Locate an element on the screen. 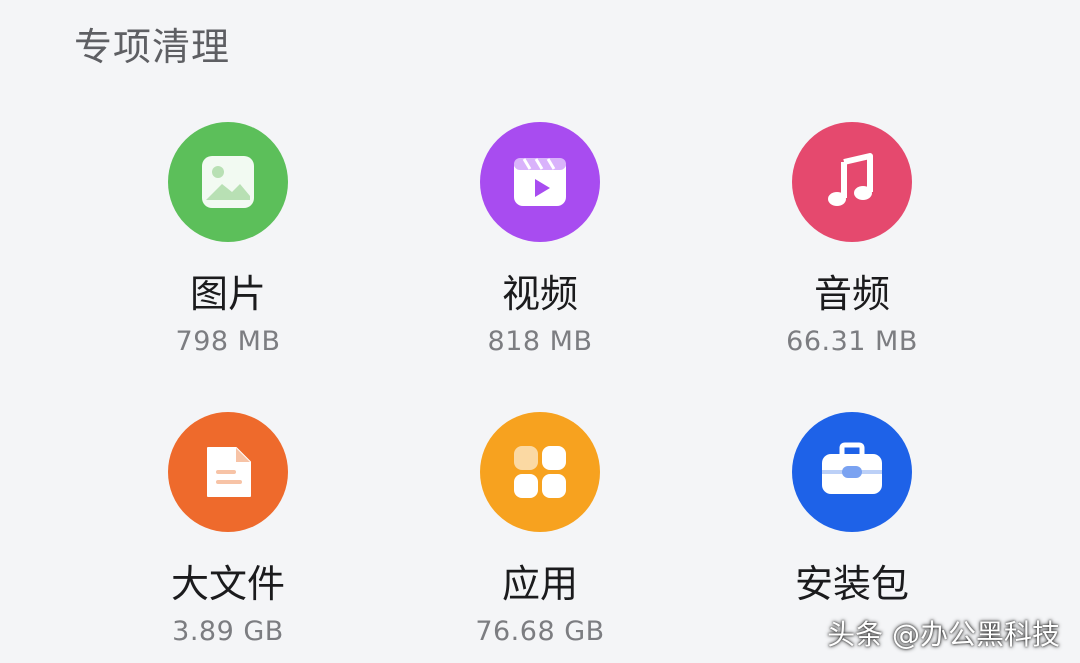 The height and width of the screenshot is (663, 1080). category-audio: 音频 66.31 MB is located at coordinates (852, 252).